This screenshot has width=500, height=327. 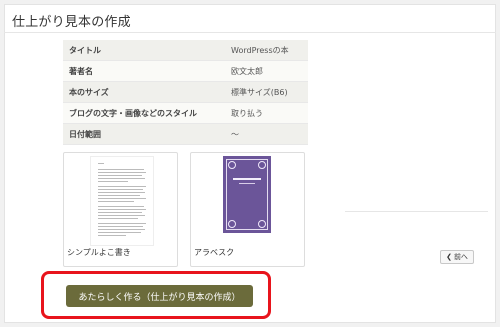 I want to click on create-new-button: あたらしく作る（仕上がり見本の作成）, so click(x=159, y=296).